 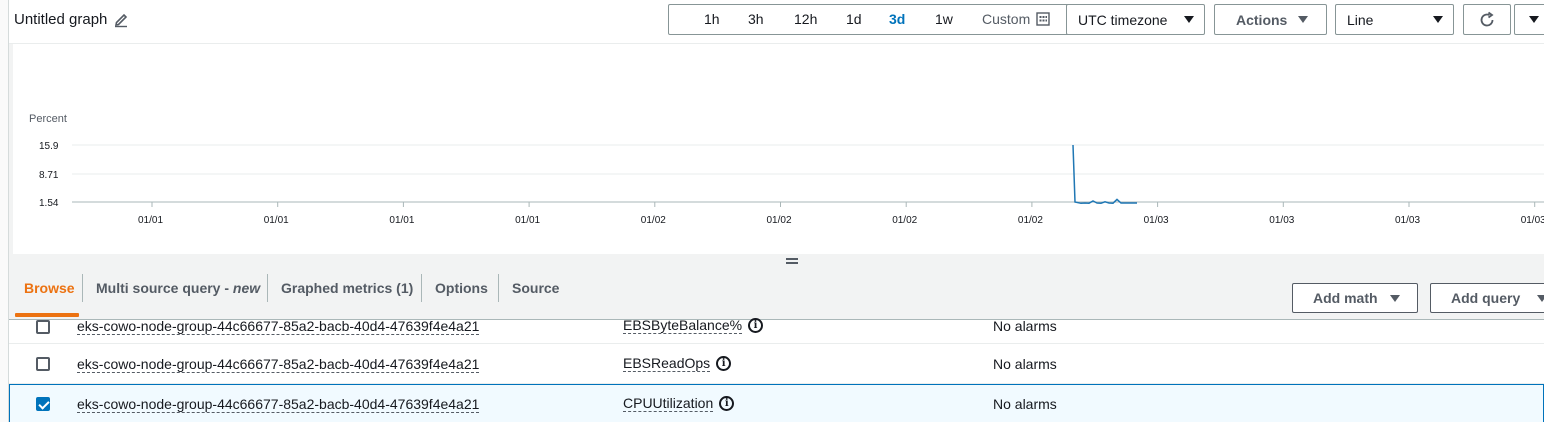 I want to click on new-badge: new, so click(x=246, y=288).